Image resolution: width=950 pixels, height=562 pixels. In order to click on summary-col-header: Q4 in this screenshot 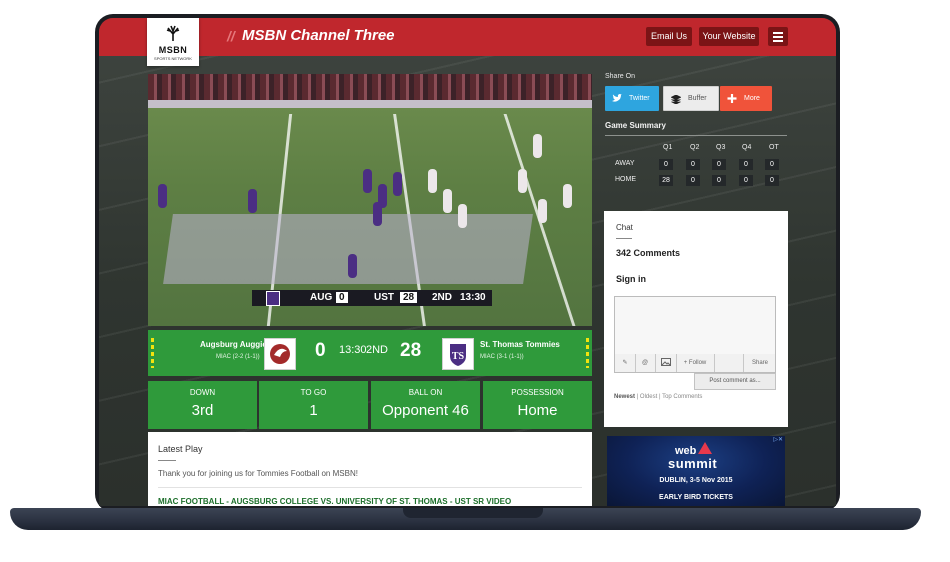, I will do `click(747, 147)`.